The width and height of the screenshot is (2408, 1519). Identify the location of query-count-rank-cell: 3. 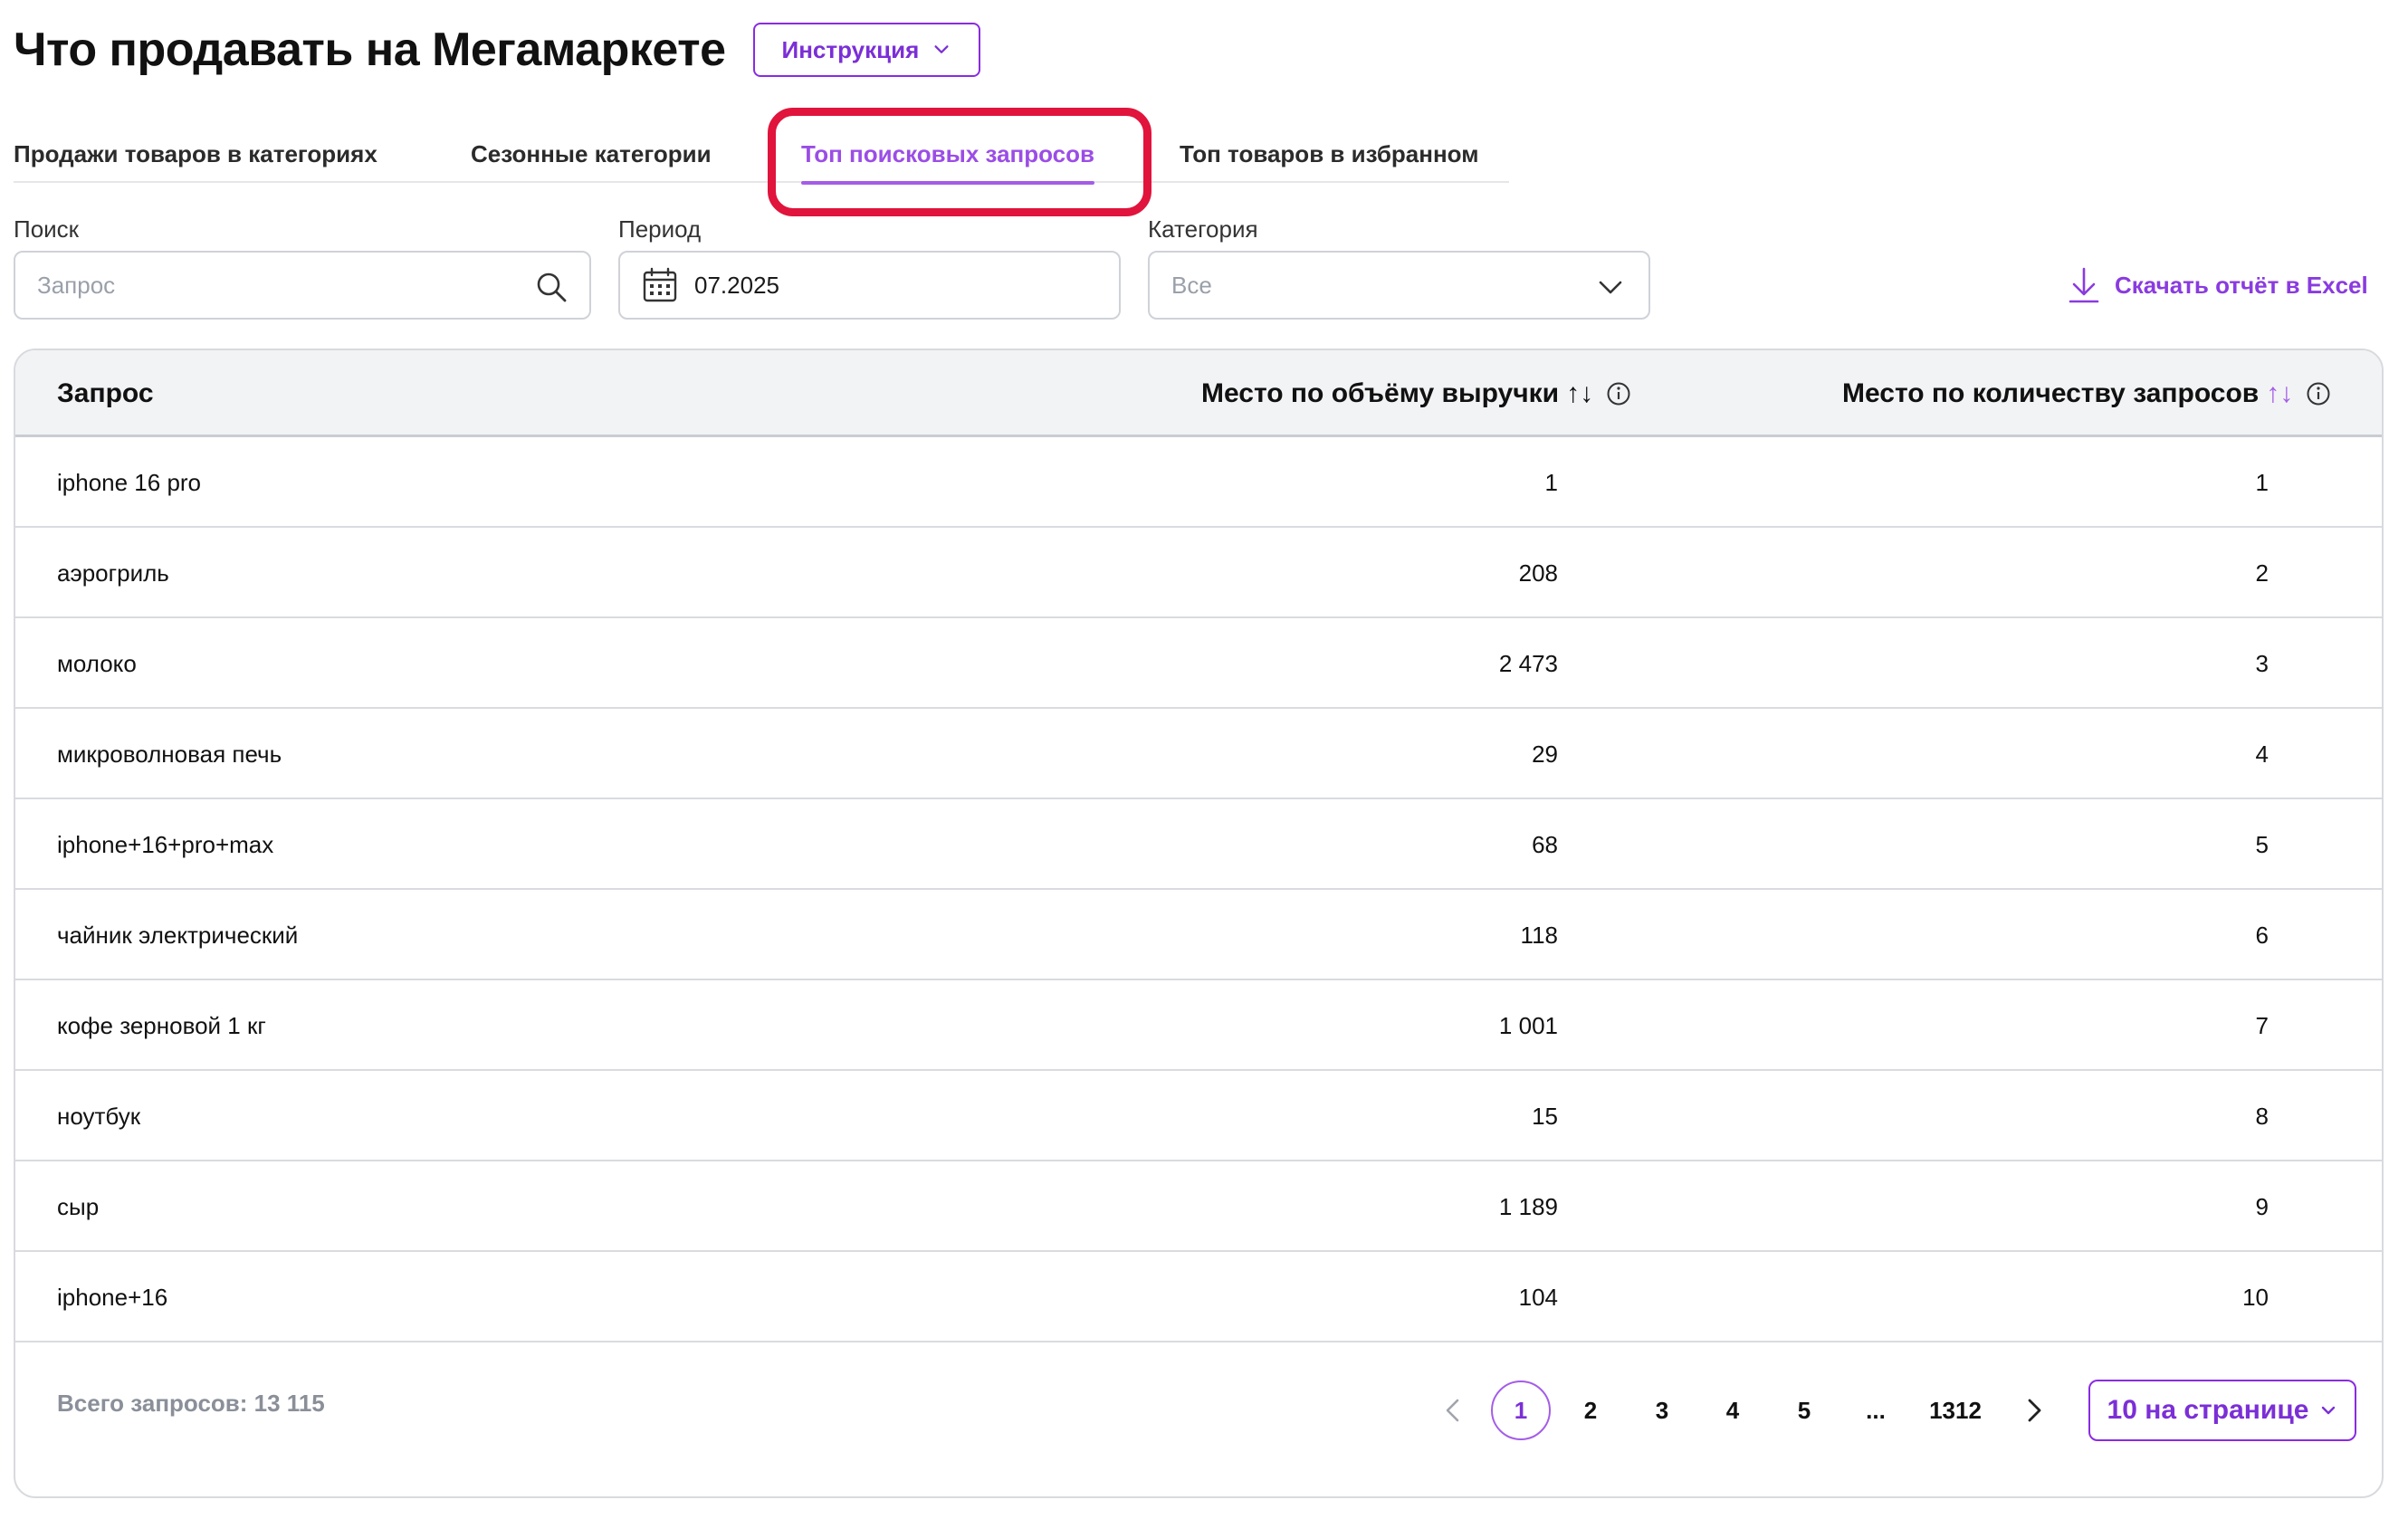
(2262, 663).